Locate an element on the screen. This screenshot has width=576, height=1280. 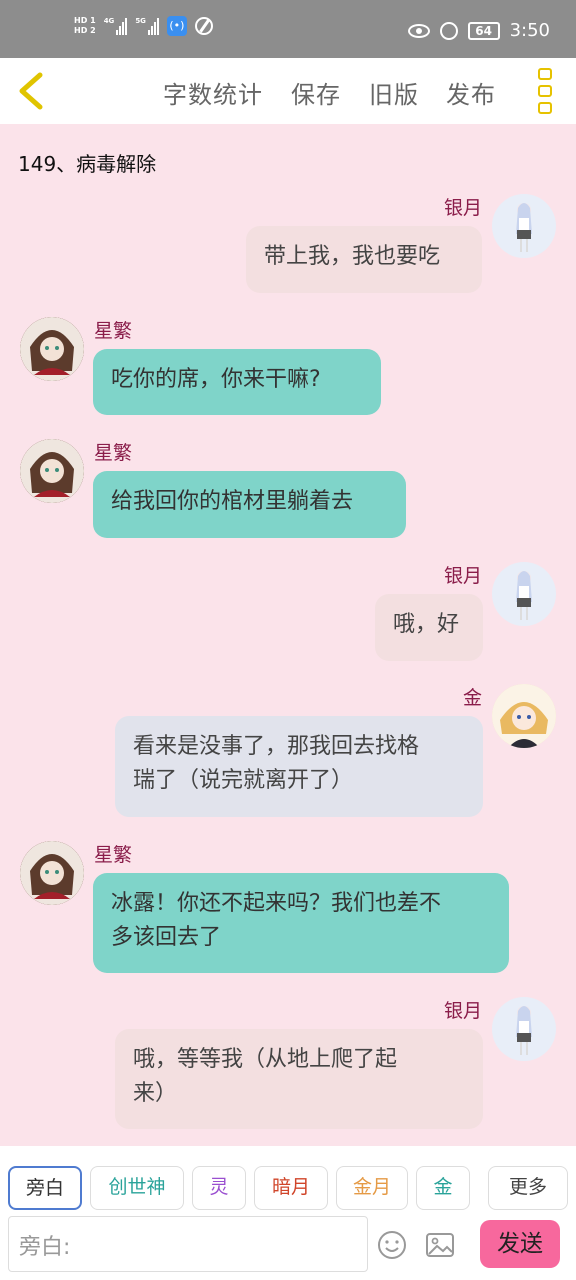
send-button: 发送 is located at coordinates (520, 1244).